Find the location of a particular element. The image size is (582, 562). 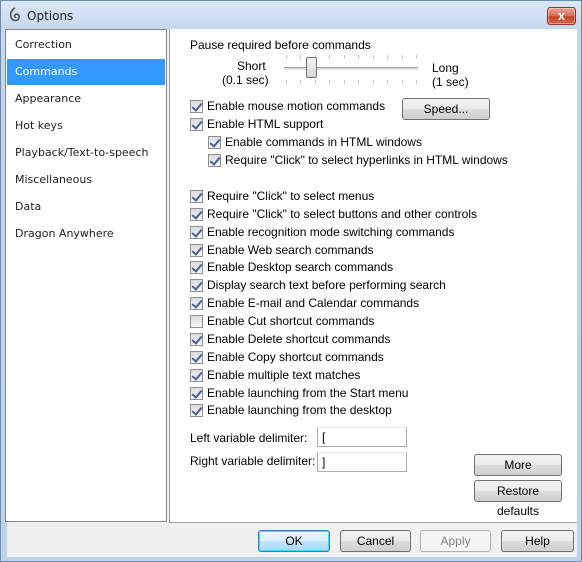

pause-slider-thumb is located at coordinates (311, 67).